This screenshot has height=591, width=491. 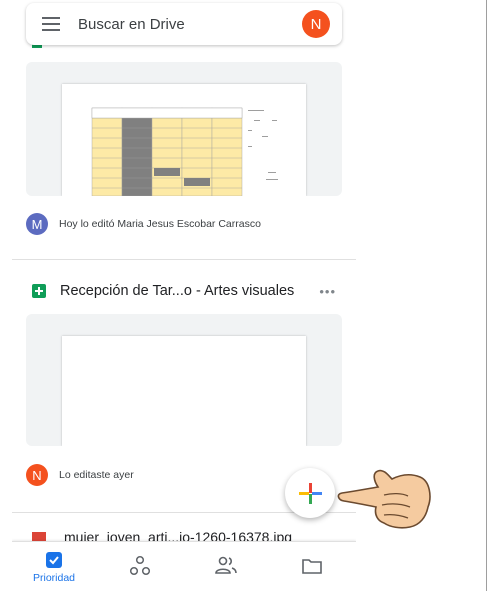 What do you see at coordinates (184, 259) in the screenshot?
I see `divider` at bounding box center [184, 259].